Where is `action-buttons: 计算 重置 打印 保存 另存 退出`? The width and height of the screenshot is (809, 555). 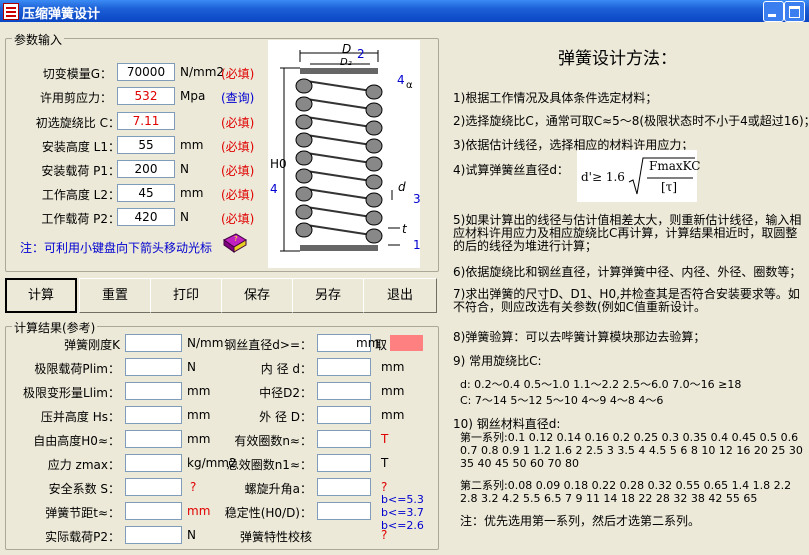 action-buttons: 计算 重置 打印 保存 另存 退出 is located at coordinates (221, 296).